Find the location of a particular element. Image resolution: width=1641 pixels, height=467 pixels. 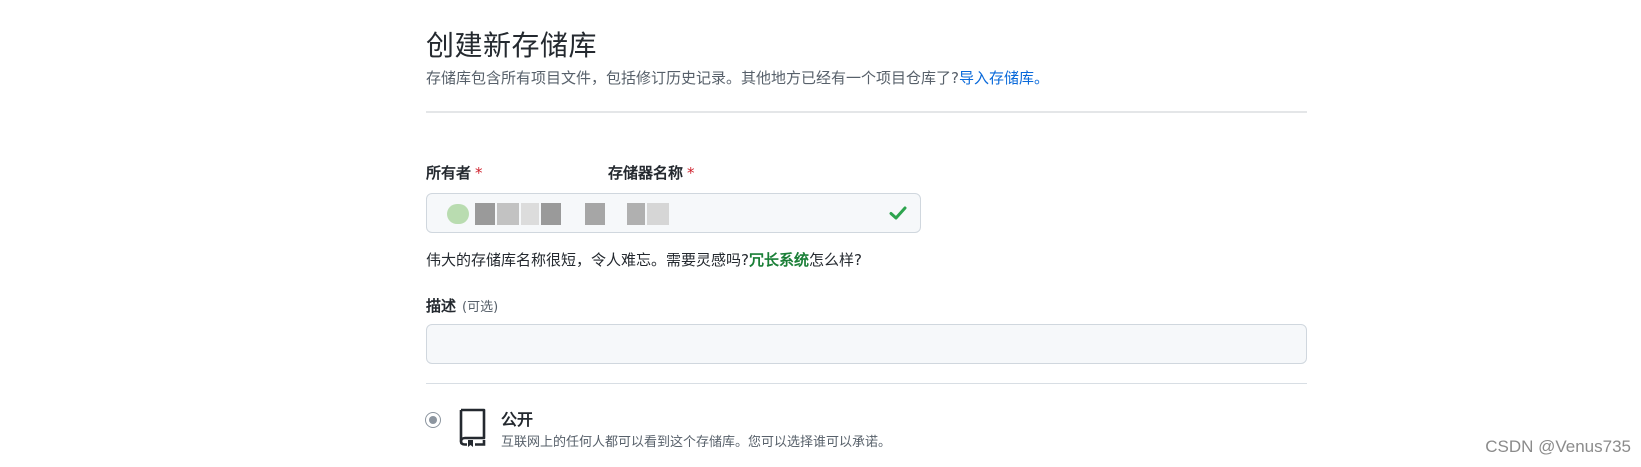

import-repository-link: 导入存储库。 is located at coordinates (1004, 78).